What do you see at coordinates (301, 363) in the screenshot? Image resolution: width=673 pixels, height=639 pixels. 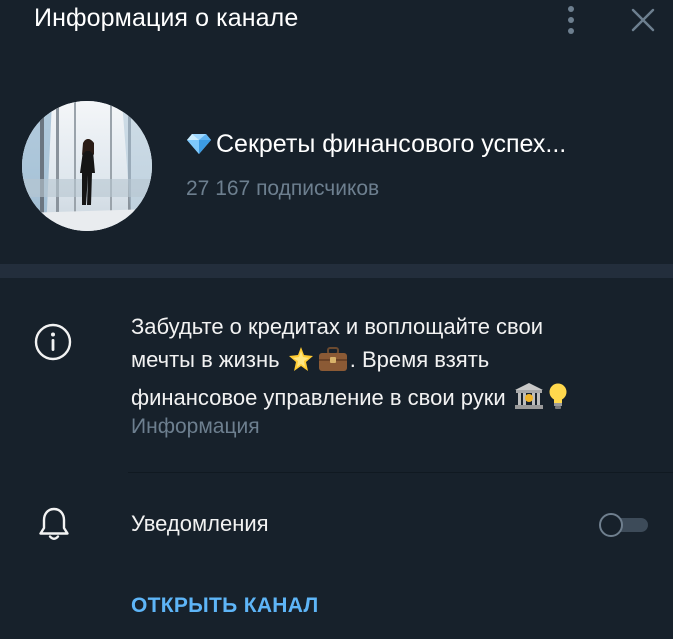 I see `sparkle-star-icon` at bounding box center [301, 363].